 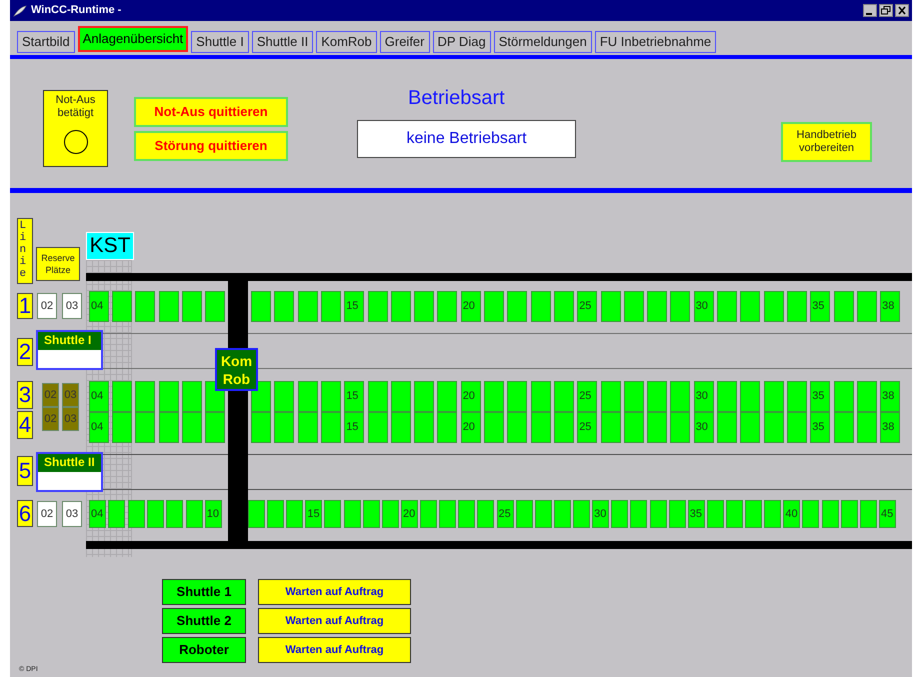 What do you see at coordinates (110, 246) in the screenshot?
I see `kst-label: KST` at bounding box center [110, 246].